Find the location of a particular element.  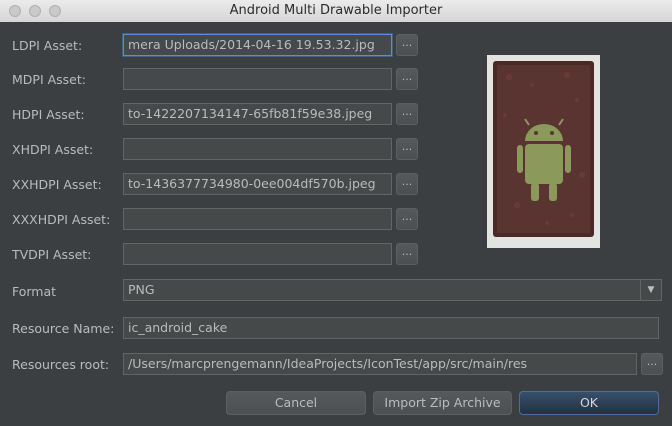

ldpi-label: LDPI Asset: is located at coordinates (47, 45).